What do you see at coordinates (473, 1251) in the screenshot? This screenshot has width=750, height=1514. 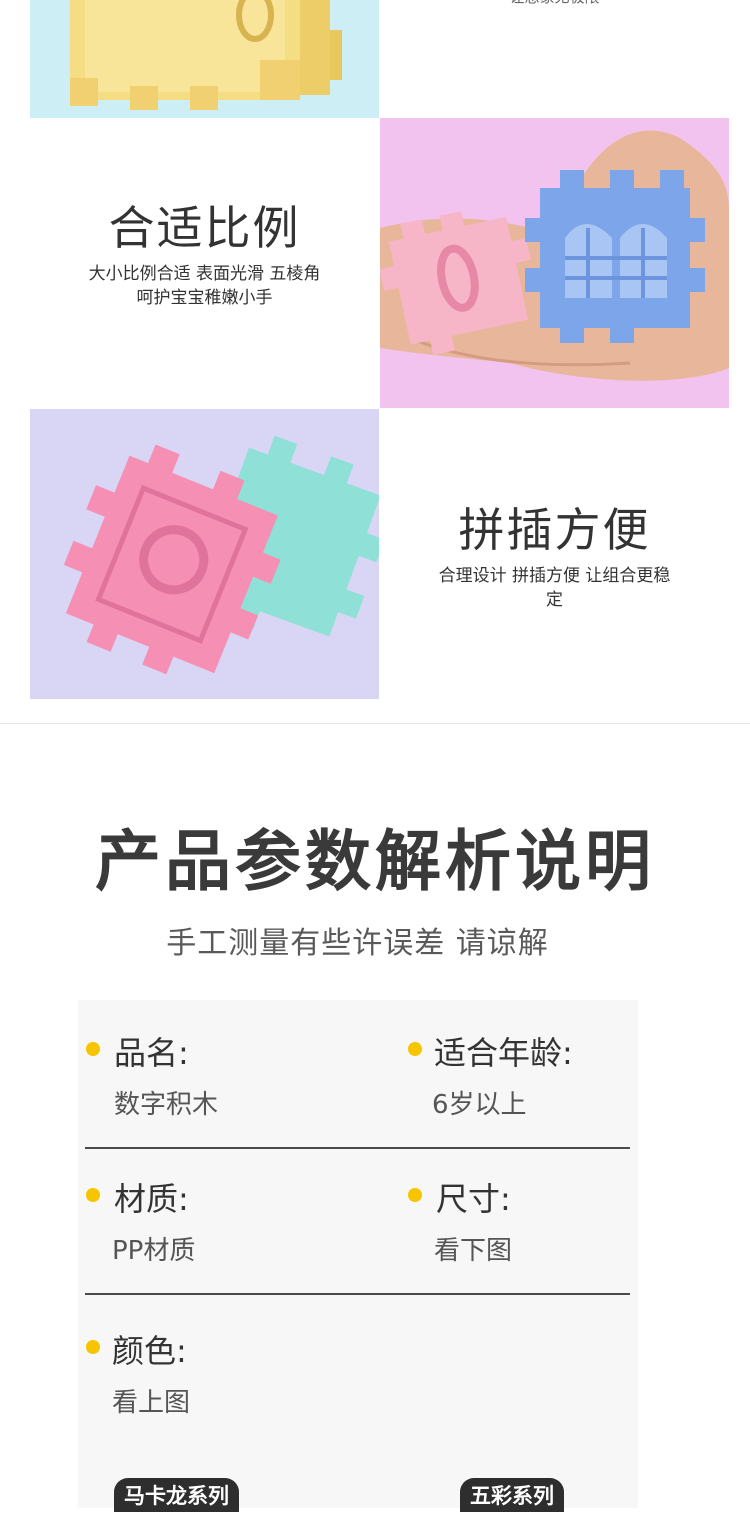 I see `param-value-size: 看下图` at bounding box center [473, 1251].